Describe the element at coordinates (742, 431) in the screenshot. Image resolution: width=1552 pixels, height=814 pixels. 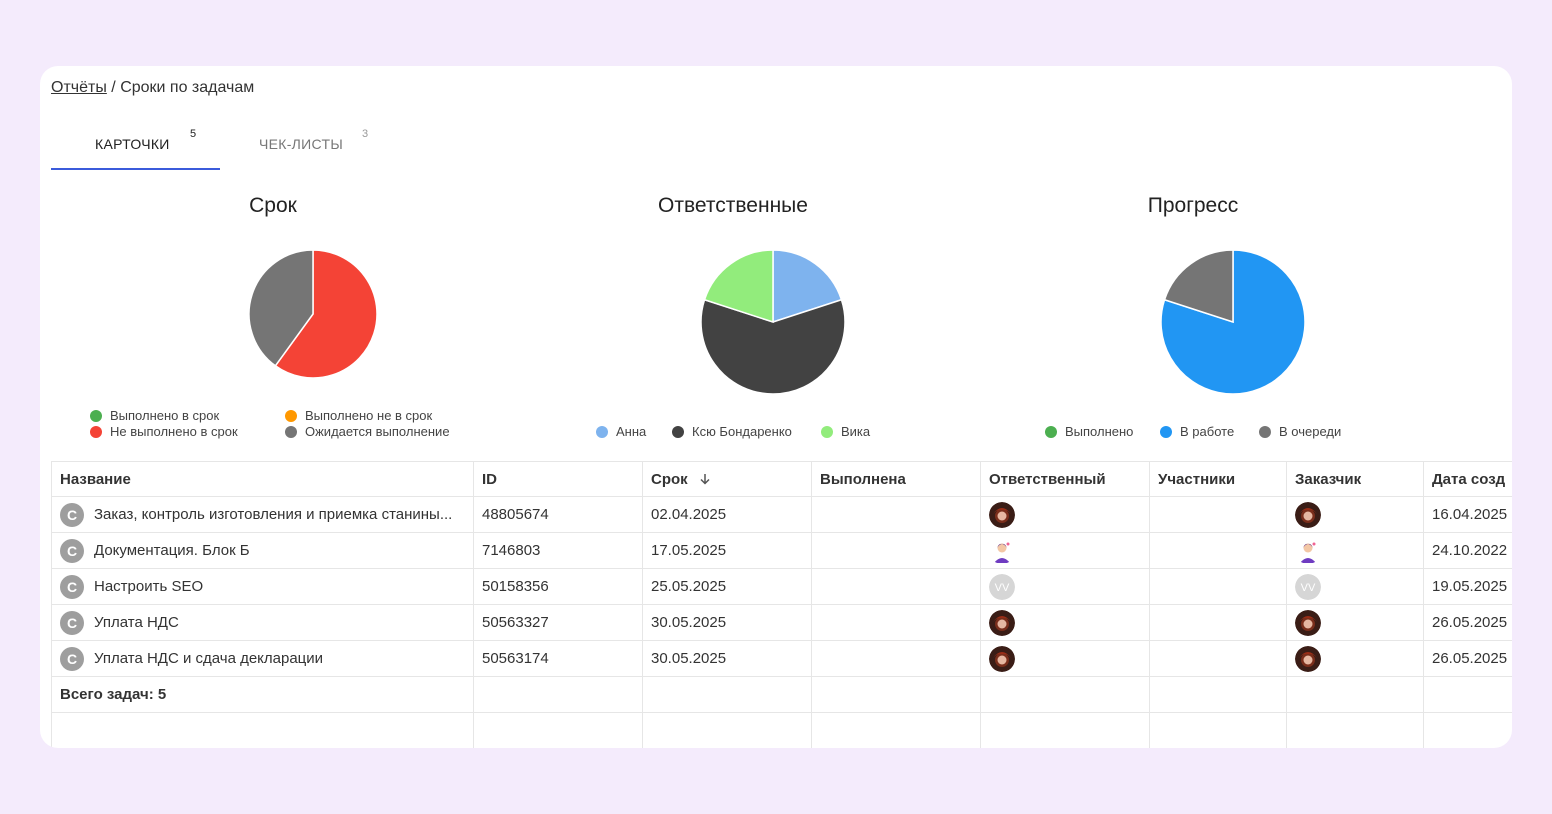
I see `legend-label: Ксю Бондаренко` at that location.